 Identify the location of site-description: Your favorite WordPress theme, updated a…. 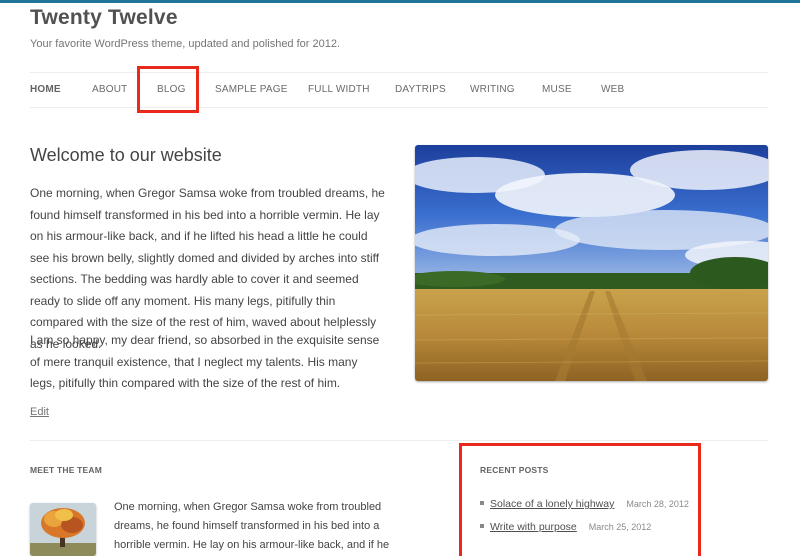
(185, 44).